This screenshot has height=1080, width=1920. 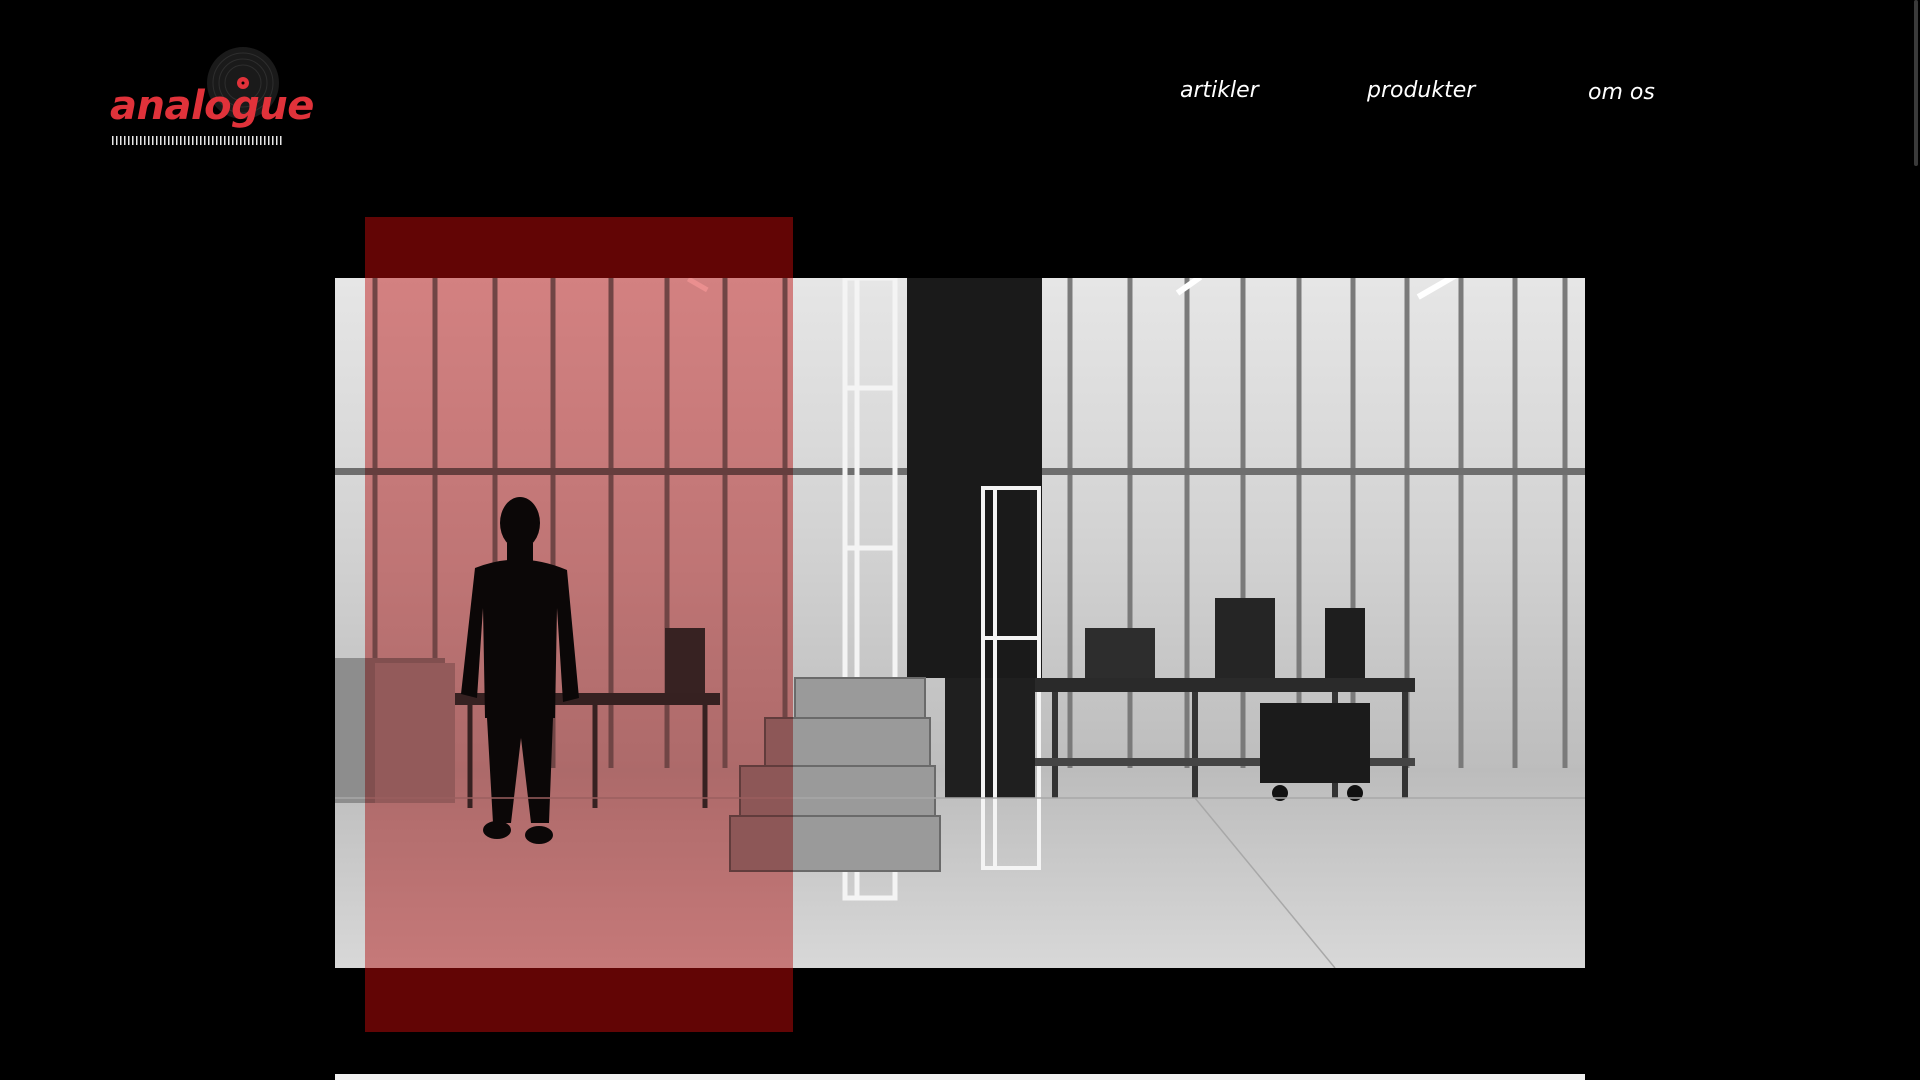 What do you see at coordinates (960, 93) in the screenshot?
I see `main-nav: artikler produkter om os` at bounding box center [960, 93].